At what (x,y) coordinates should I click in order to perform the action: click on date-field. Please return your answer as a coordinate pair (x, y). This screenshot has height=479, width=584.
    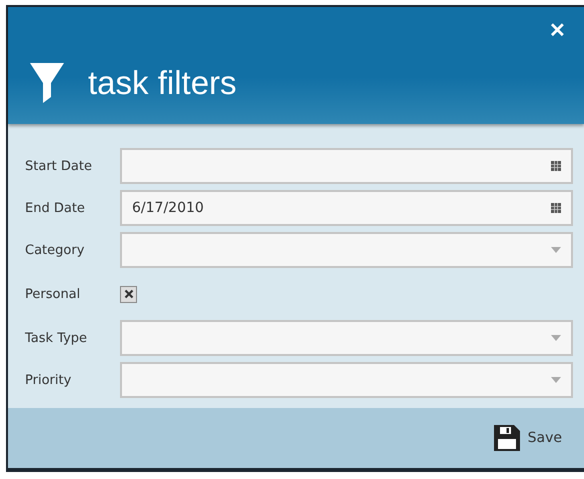
    Looking at the image, I should click on (346, 166).